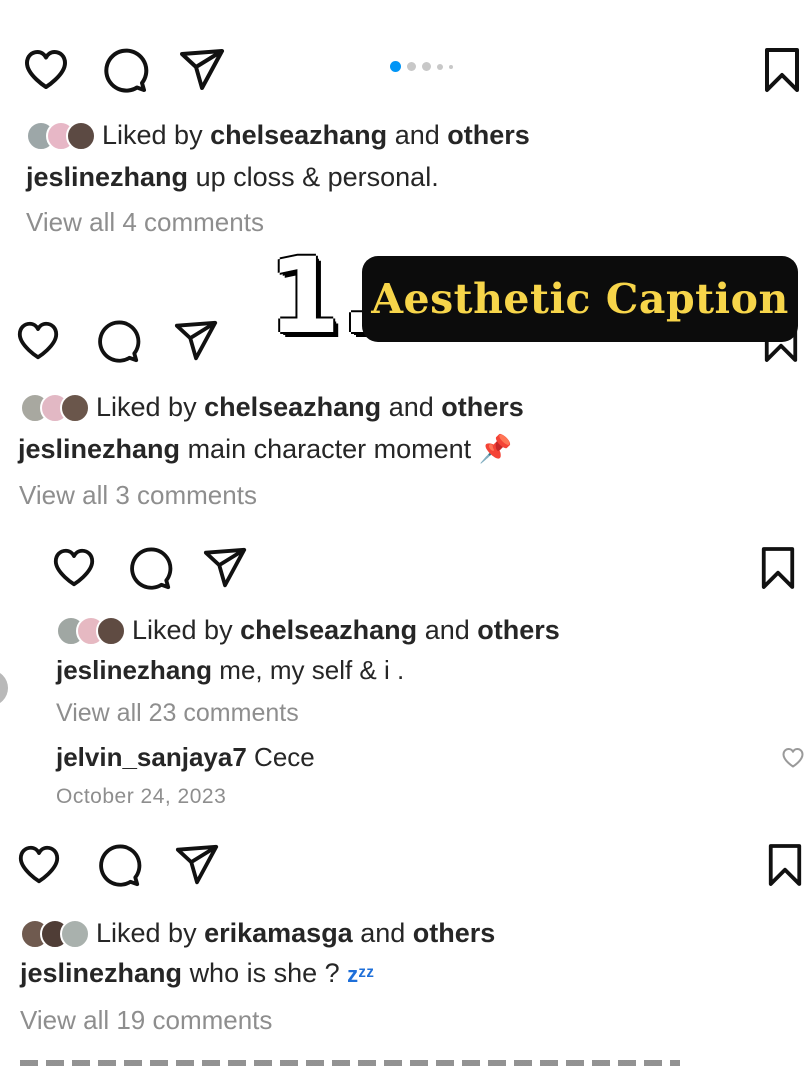 This screenshot has width=812, height=1080. Describe the element at coordinates (146, 933) in the screenshot. I see `liked-by-label: Liked by` at that location.